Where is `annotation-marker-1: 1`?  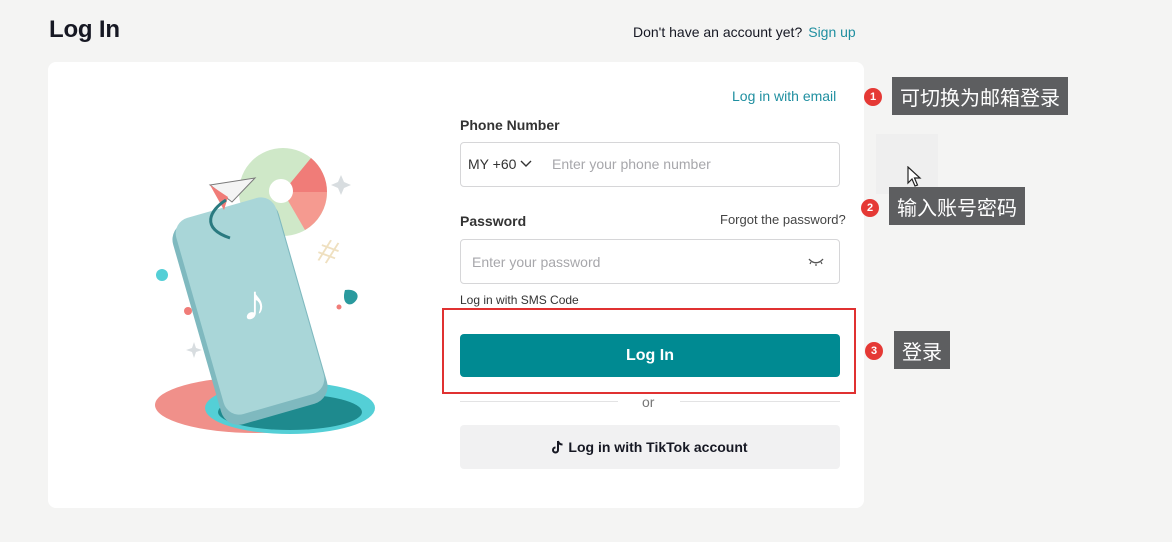
annotation-marker-1: 1 is located at coordinates (873, 97).